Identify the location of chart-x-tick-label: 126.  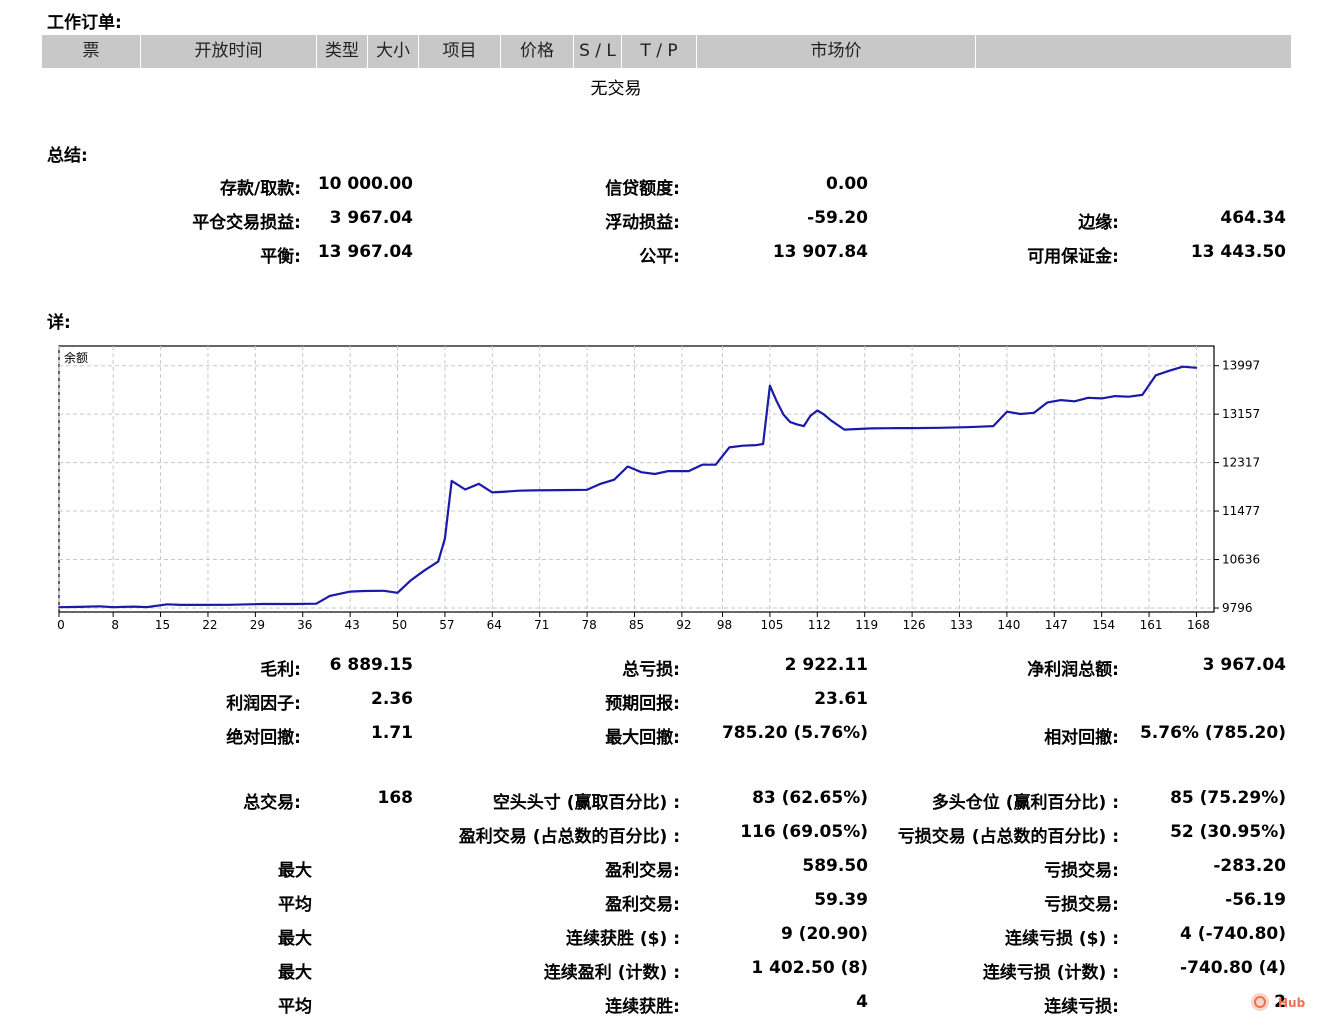
(914, 625).